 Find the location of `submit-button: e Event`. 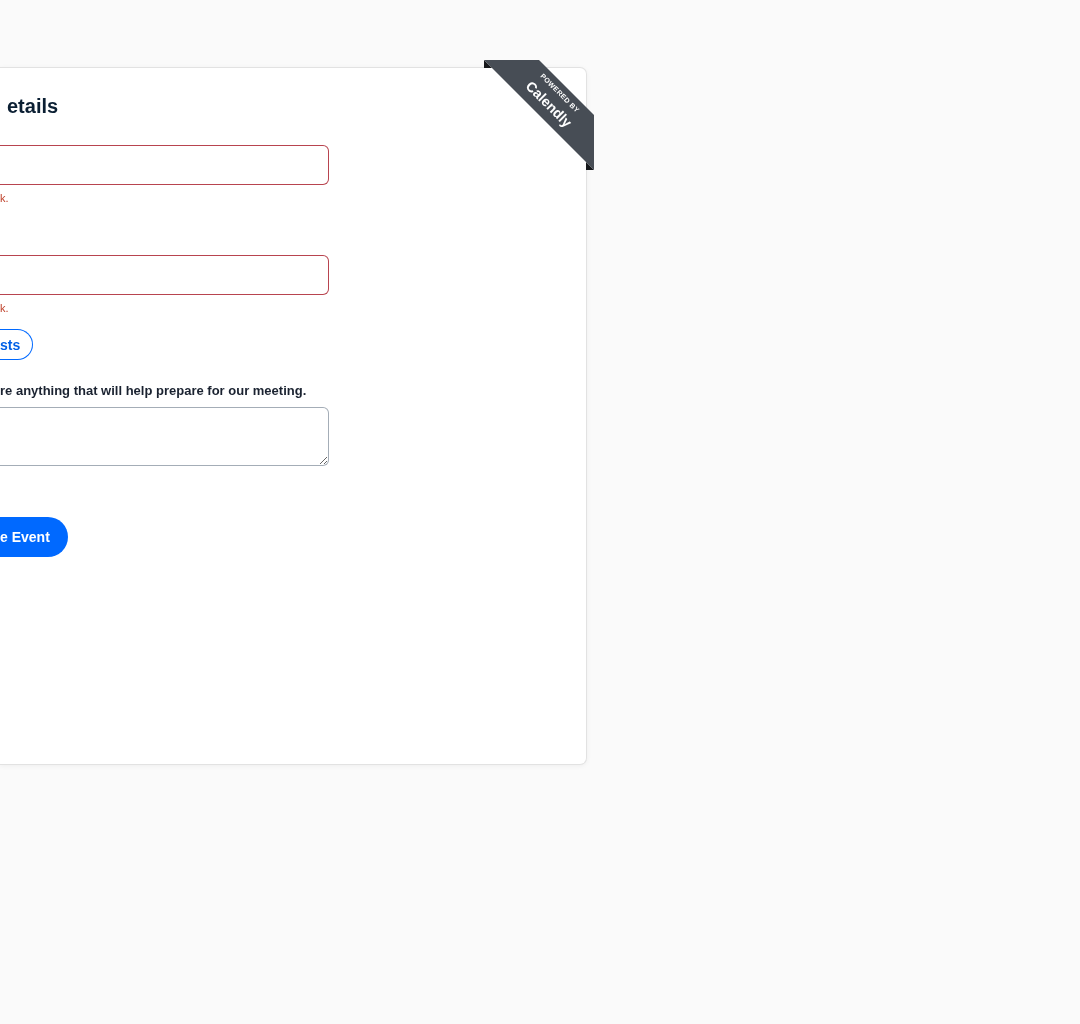

submit-button: e Event is located at coordinates (34, 537).